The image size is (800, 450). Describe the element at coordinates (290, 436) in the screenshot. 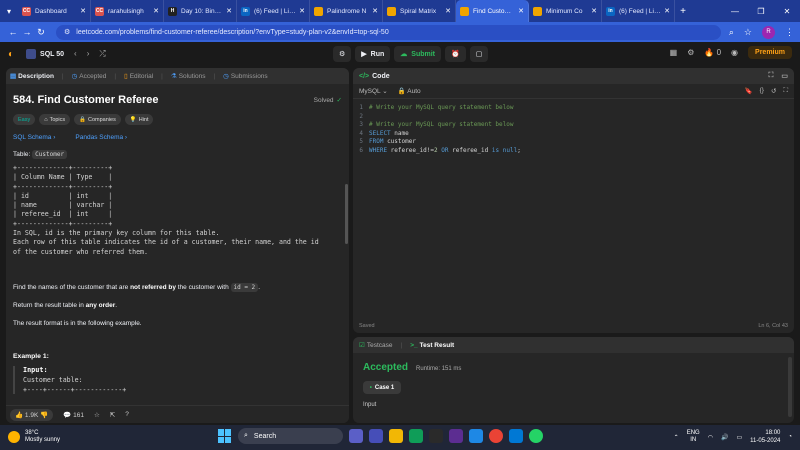

I see `taskbar-search: ⌕ Search` at that location.